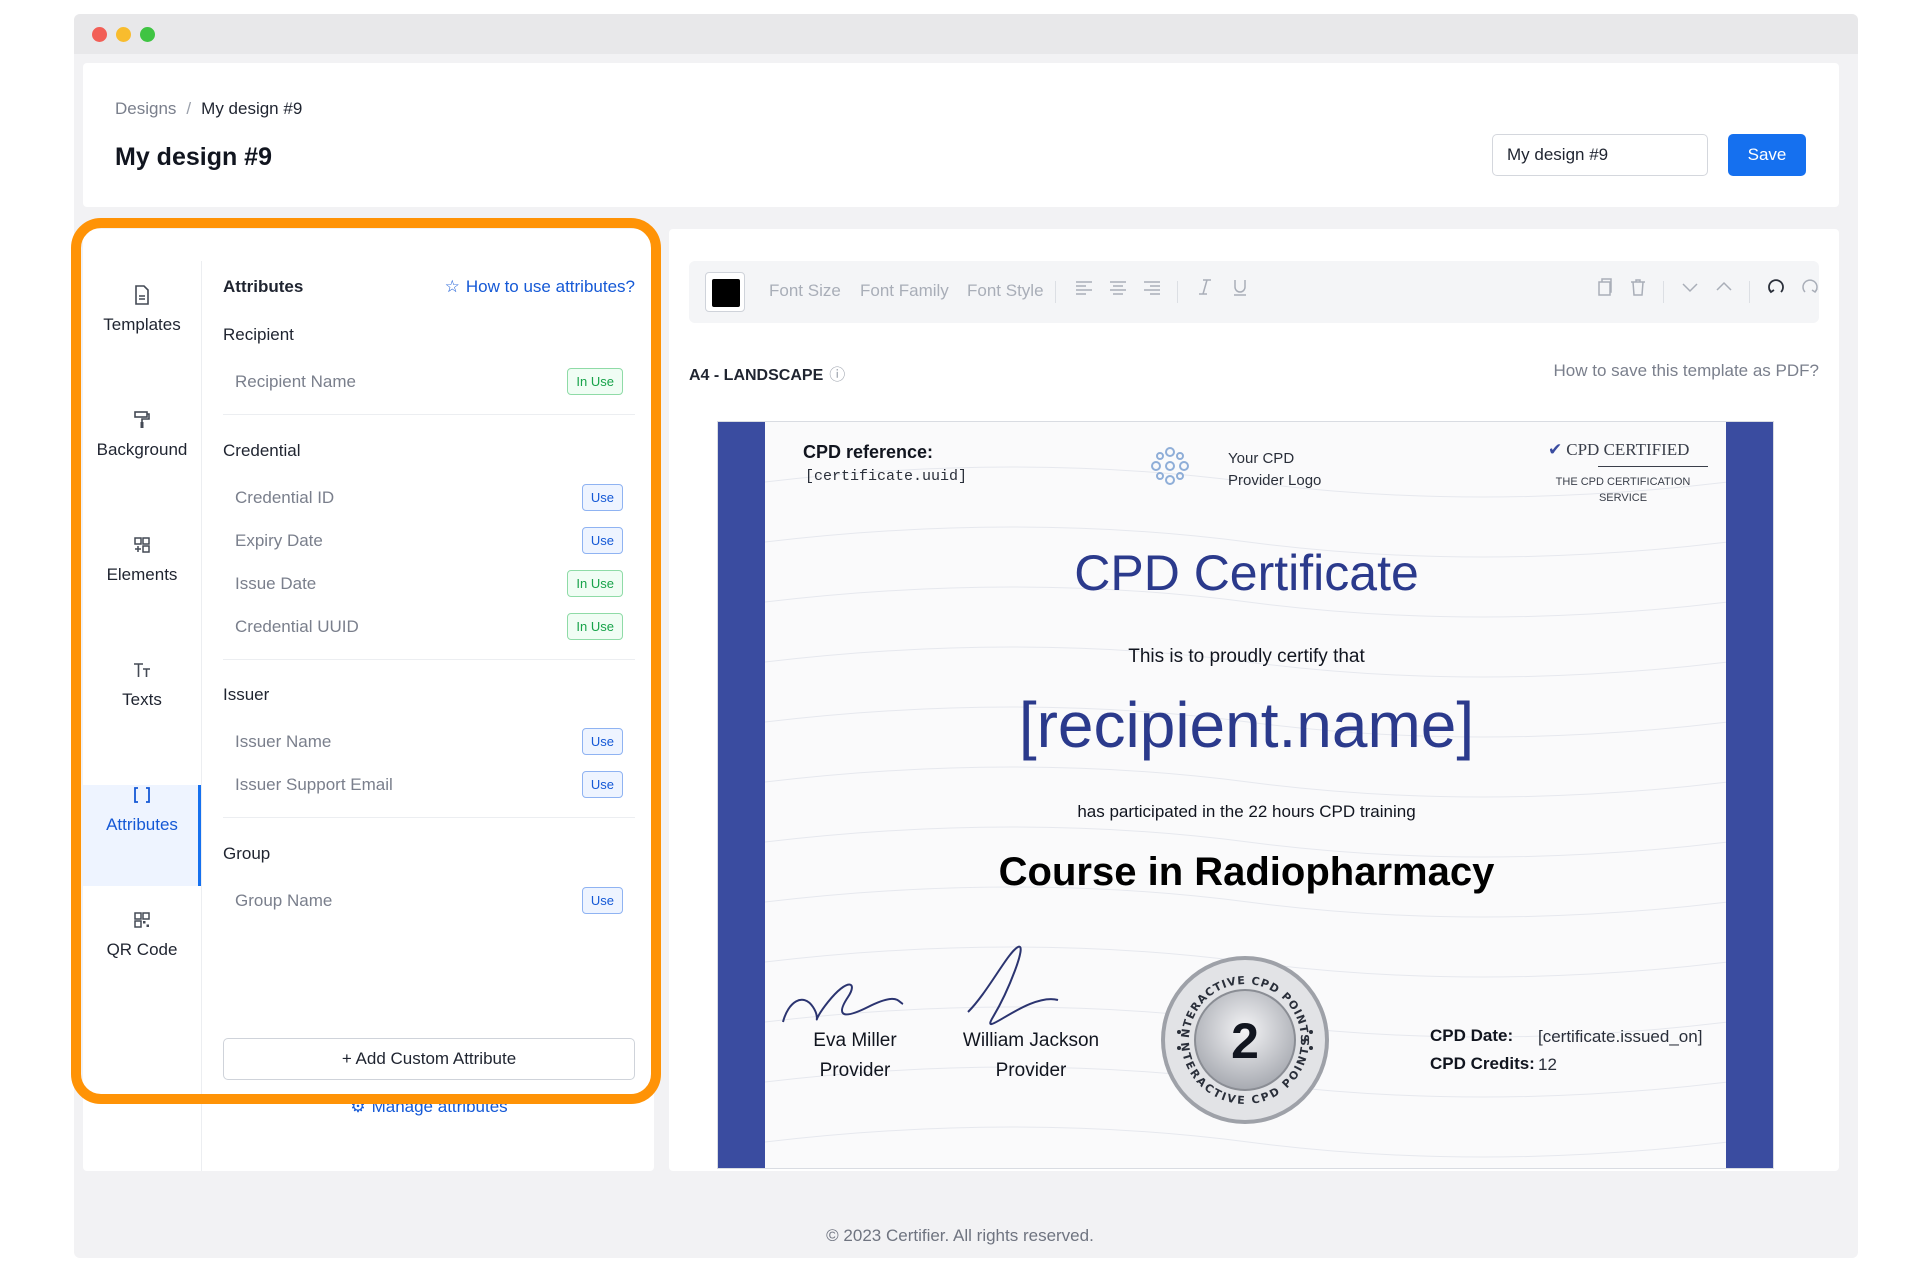 This screenshot has height=1266, width=1920. I want to click on nav-label-background: Background, so click(142, 449).